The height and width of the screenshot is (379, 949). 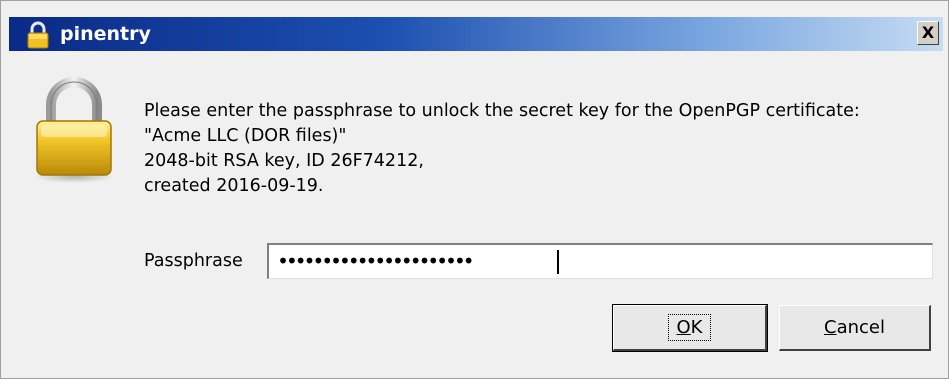 I want to click on passphrase-input: ••••••••••••••••••••••, so click(x=600, y=261).